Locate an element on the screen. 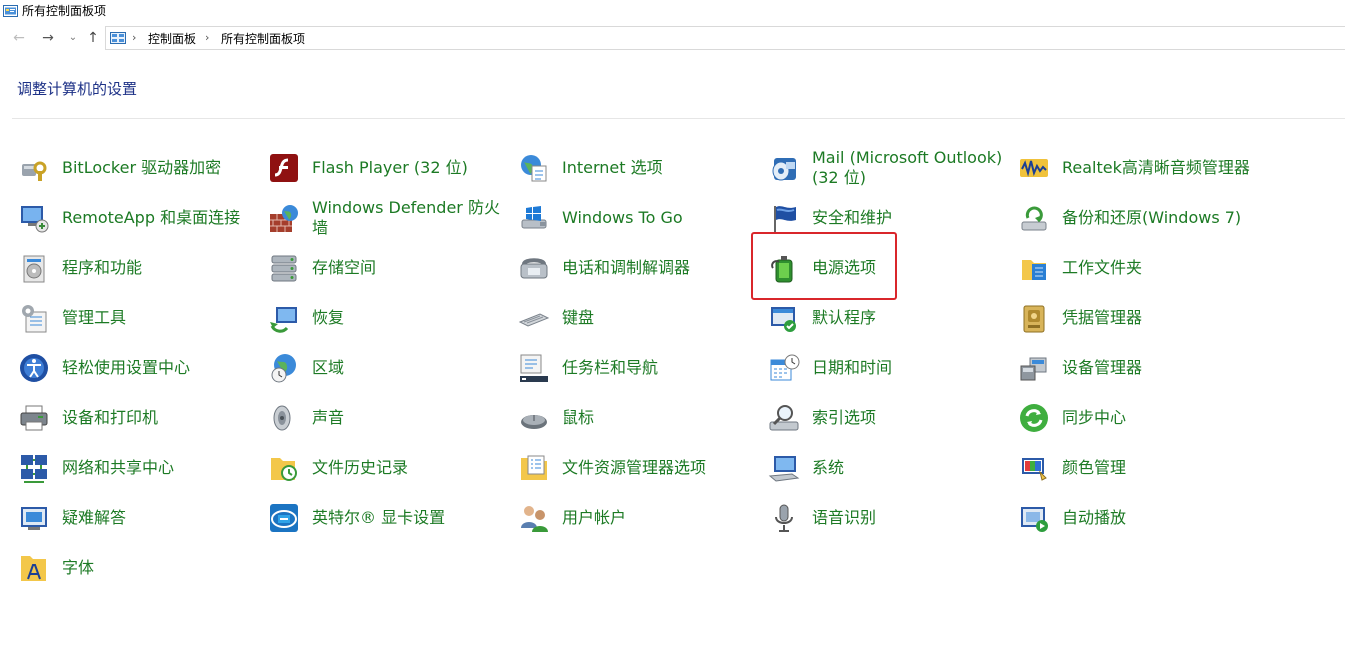 The height and width of the screenshot is (663, 1345). control-panel-item: 恢复 is located at coordinates (388, 318).